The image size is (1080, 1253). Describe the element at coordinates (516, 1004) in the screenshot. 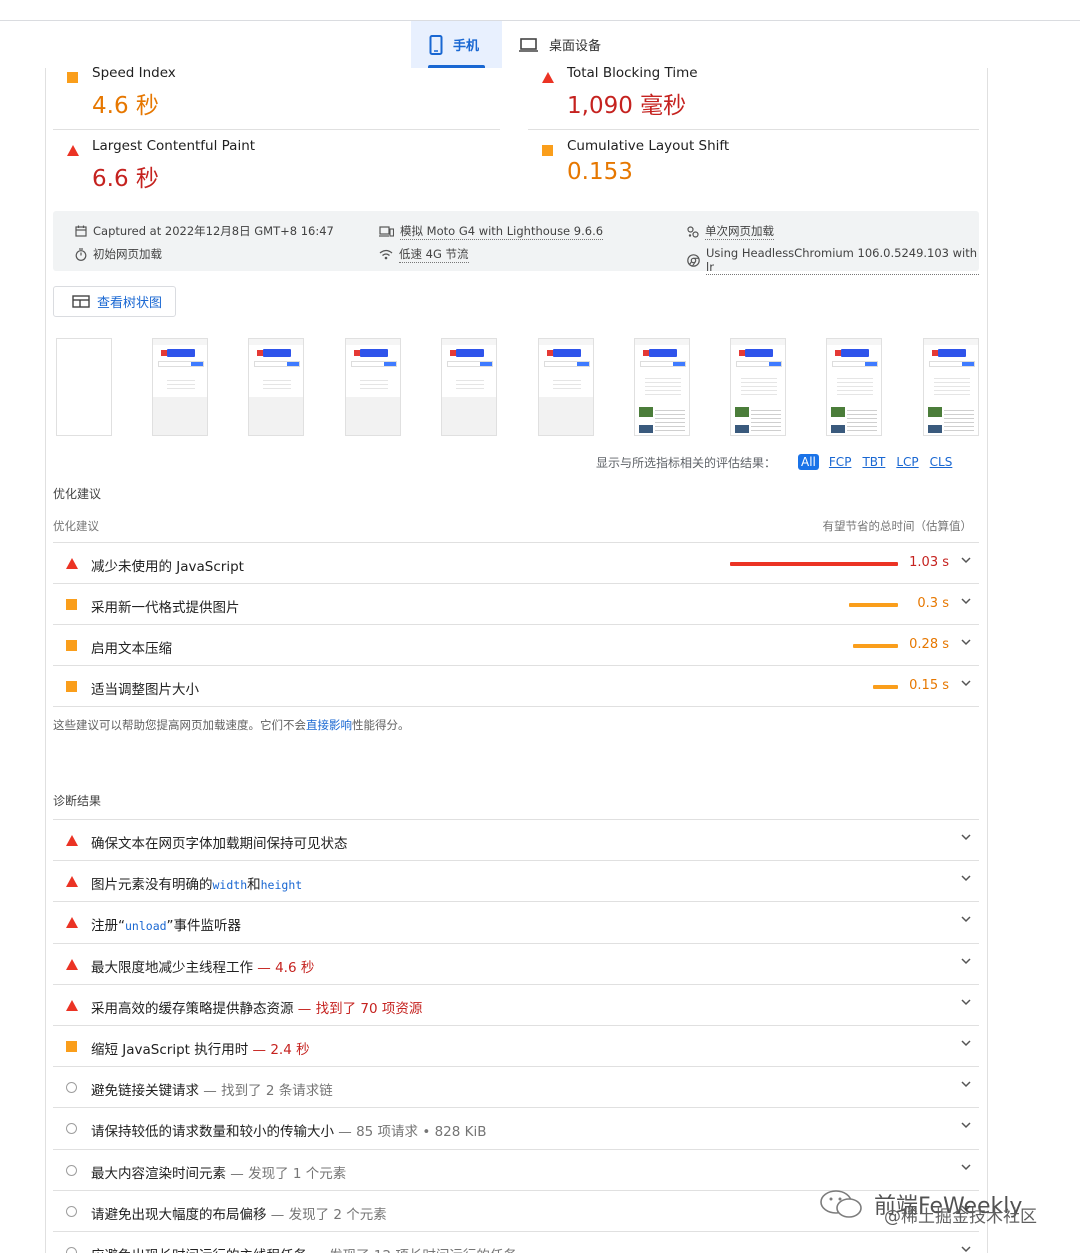

I see `diagnostic-row: 采用高效的缓存策略提供静态资源 — 找到了 70 项资源` at that location.